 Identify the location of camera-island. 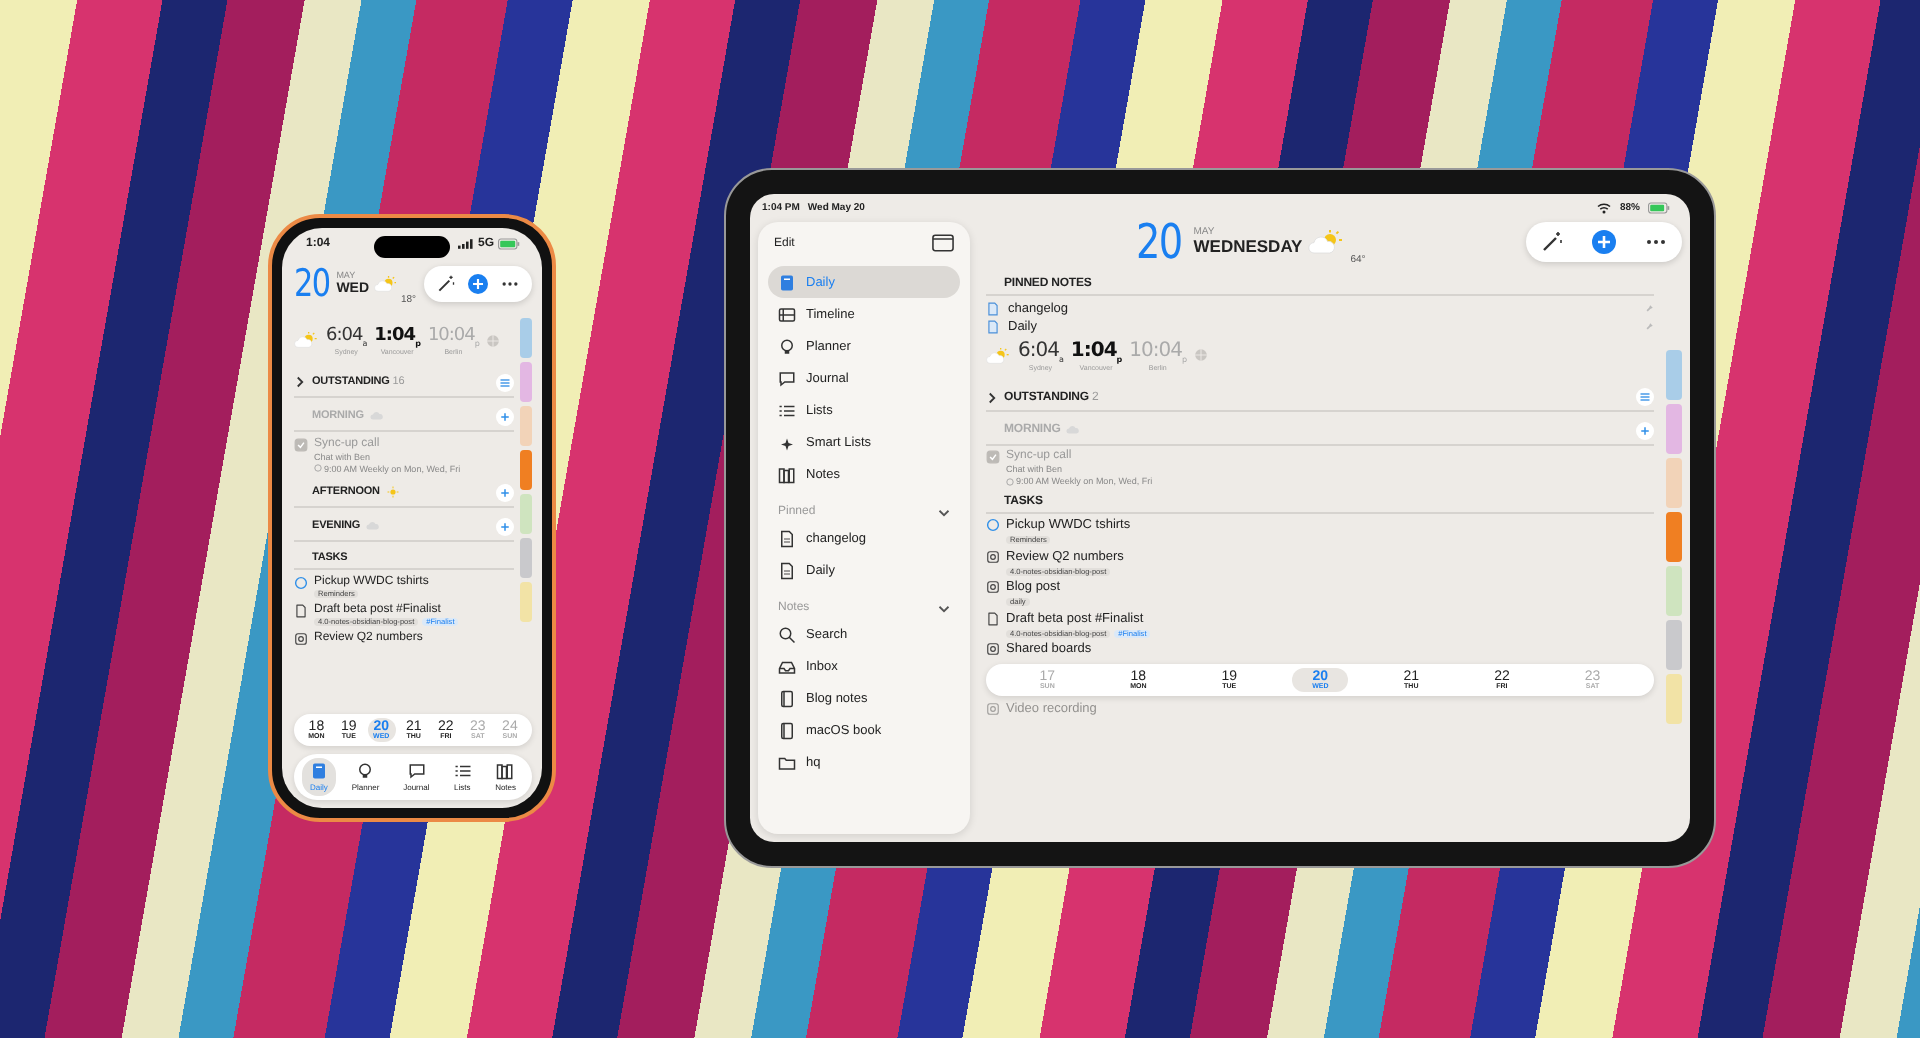
(412, 247).